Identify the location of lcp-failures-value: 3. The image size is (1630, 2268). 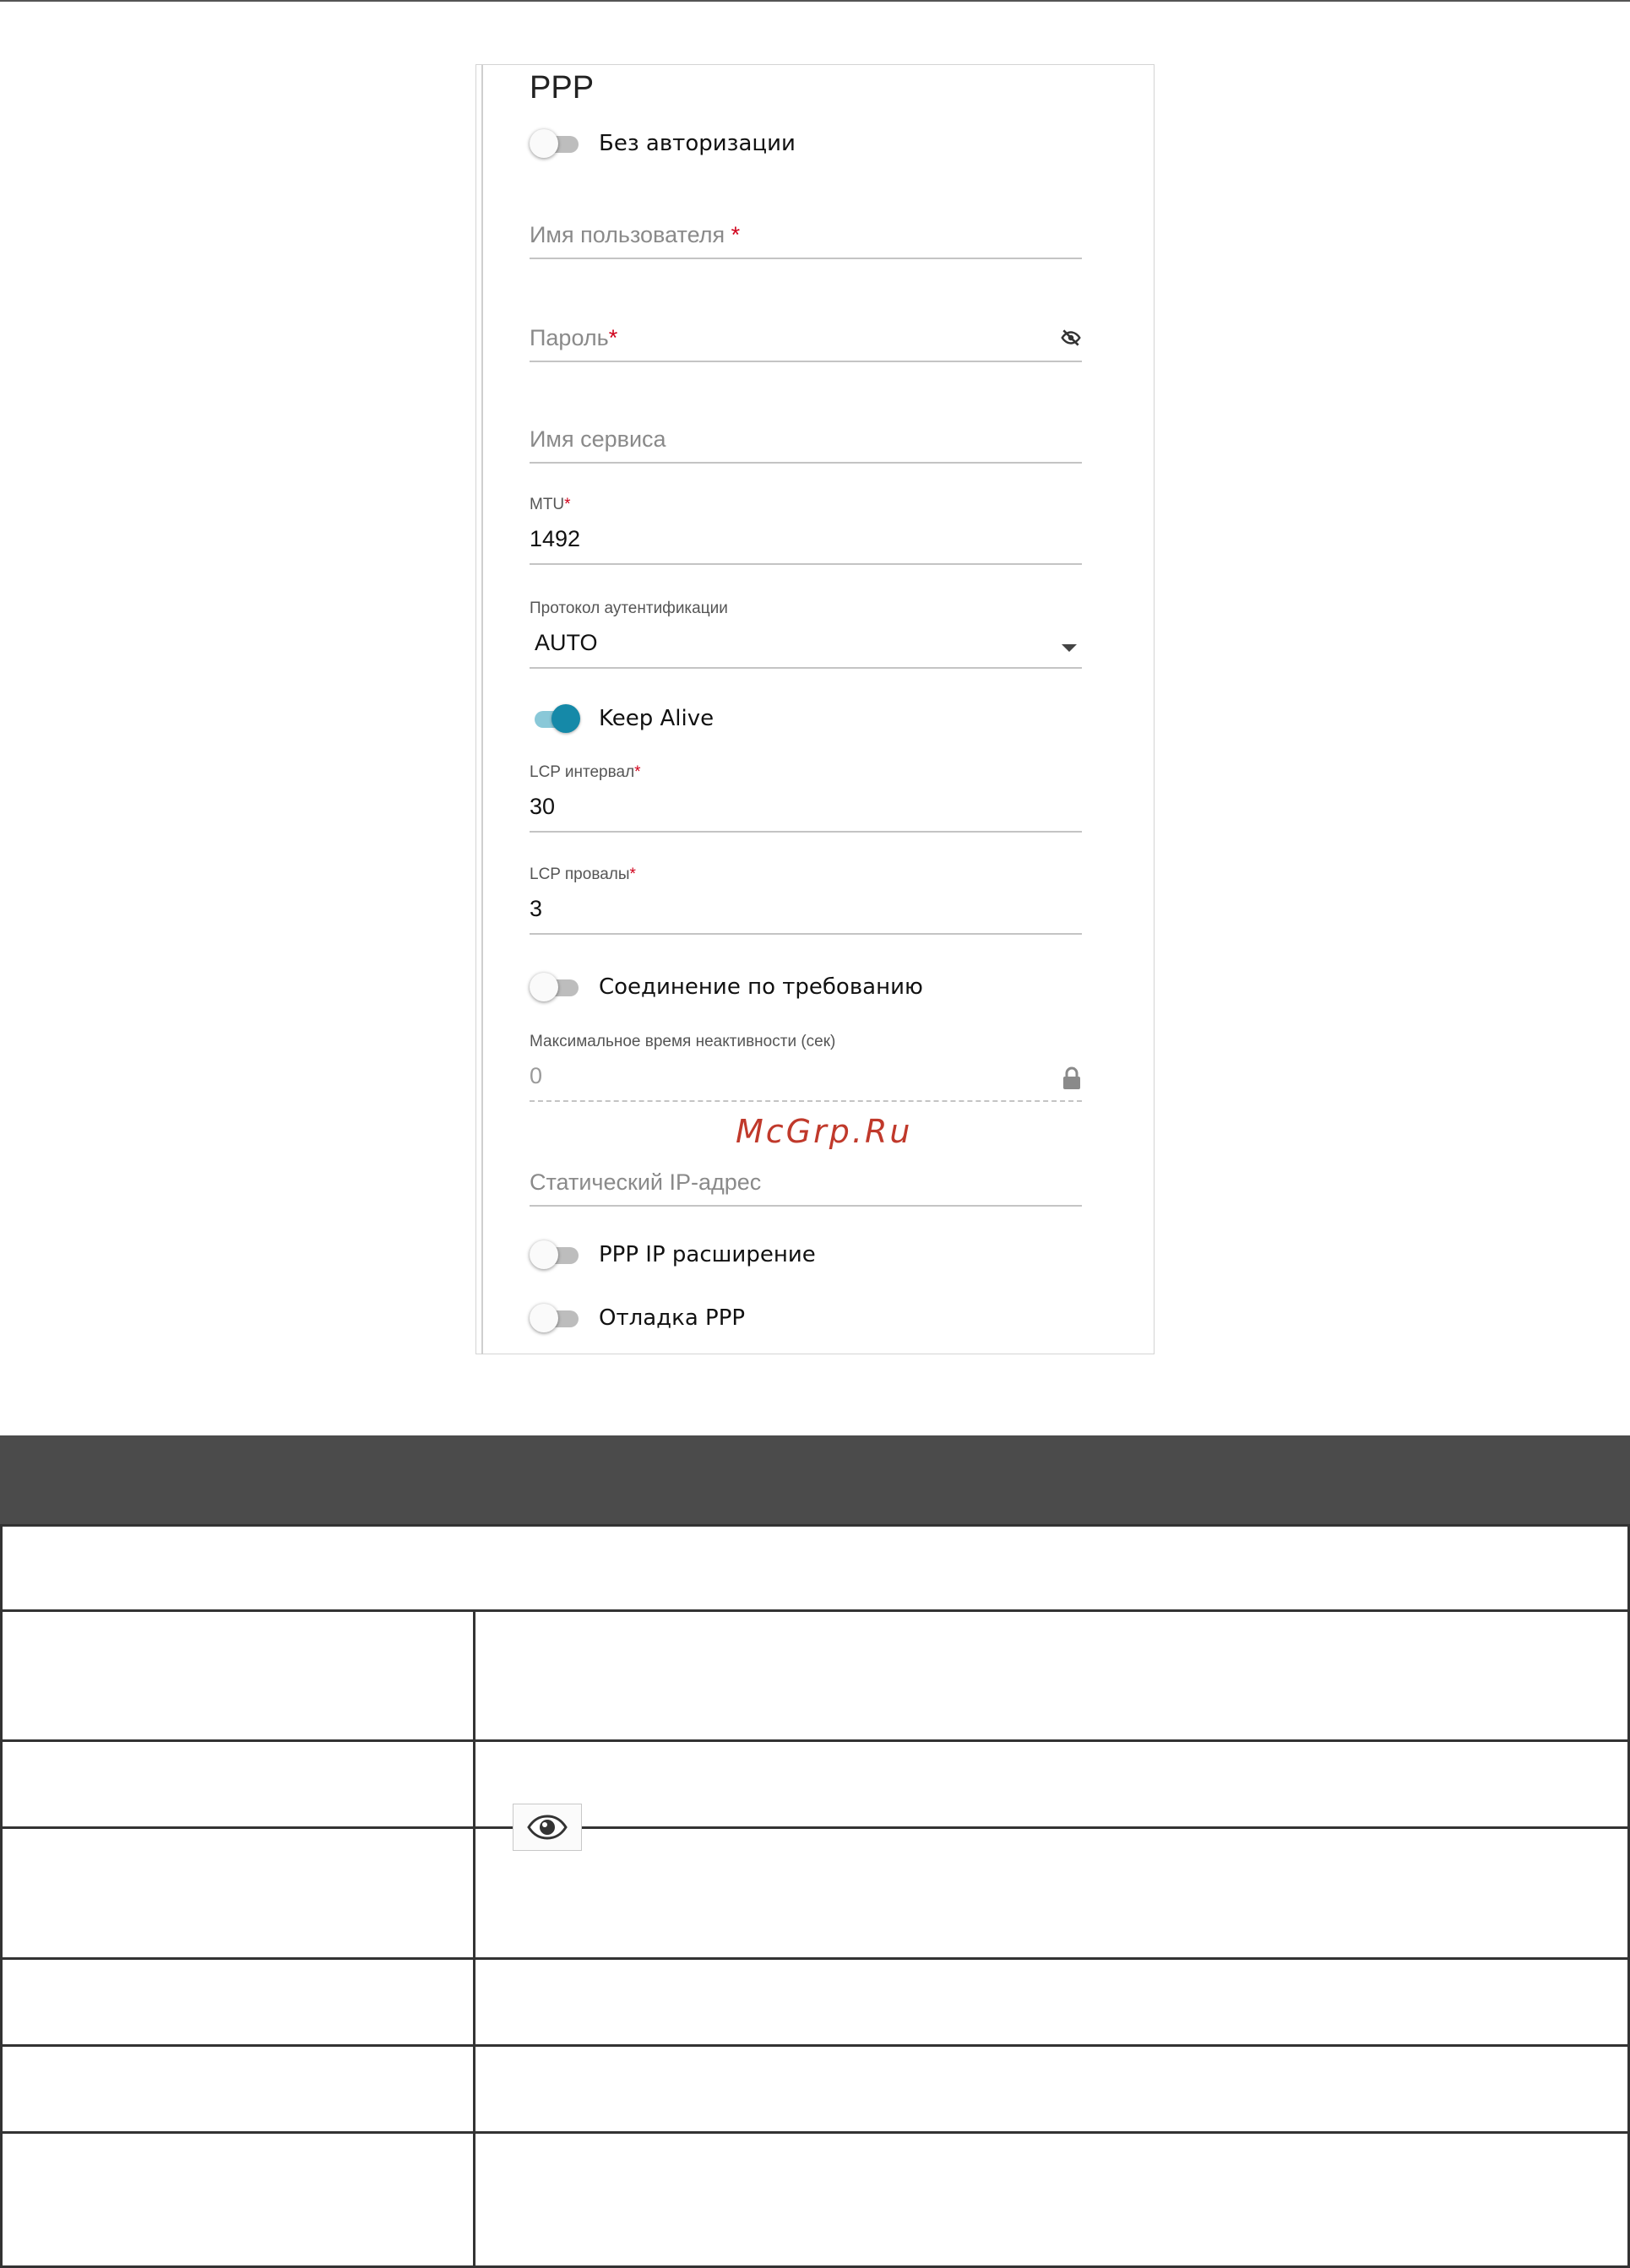
(536, 908).